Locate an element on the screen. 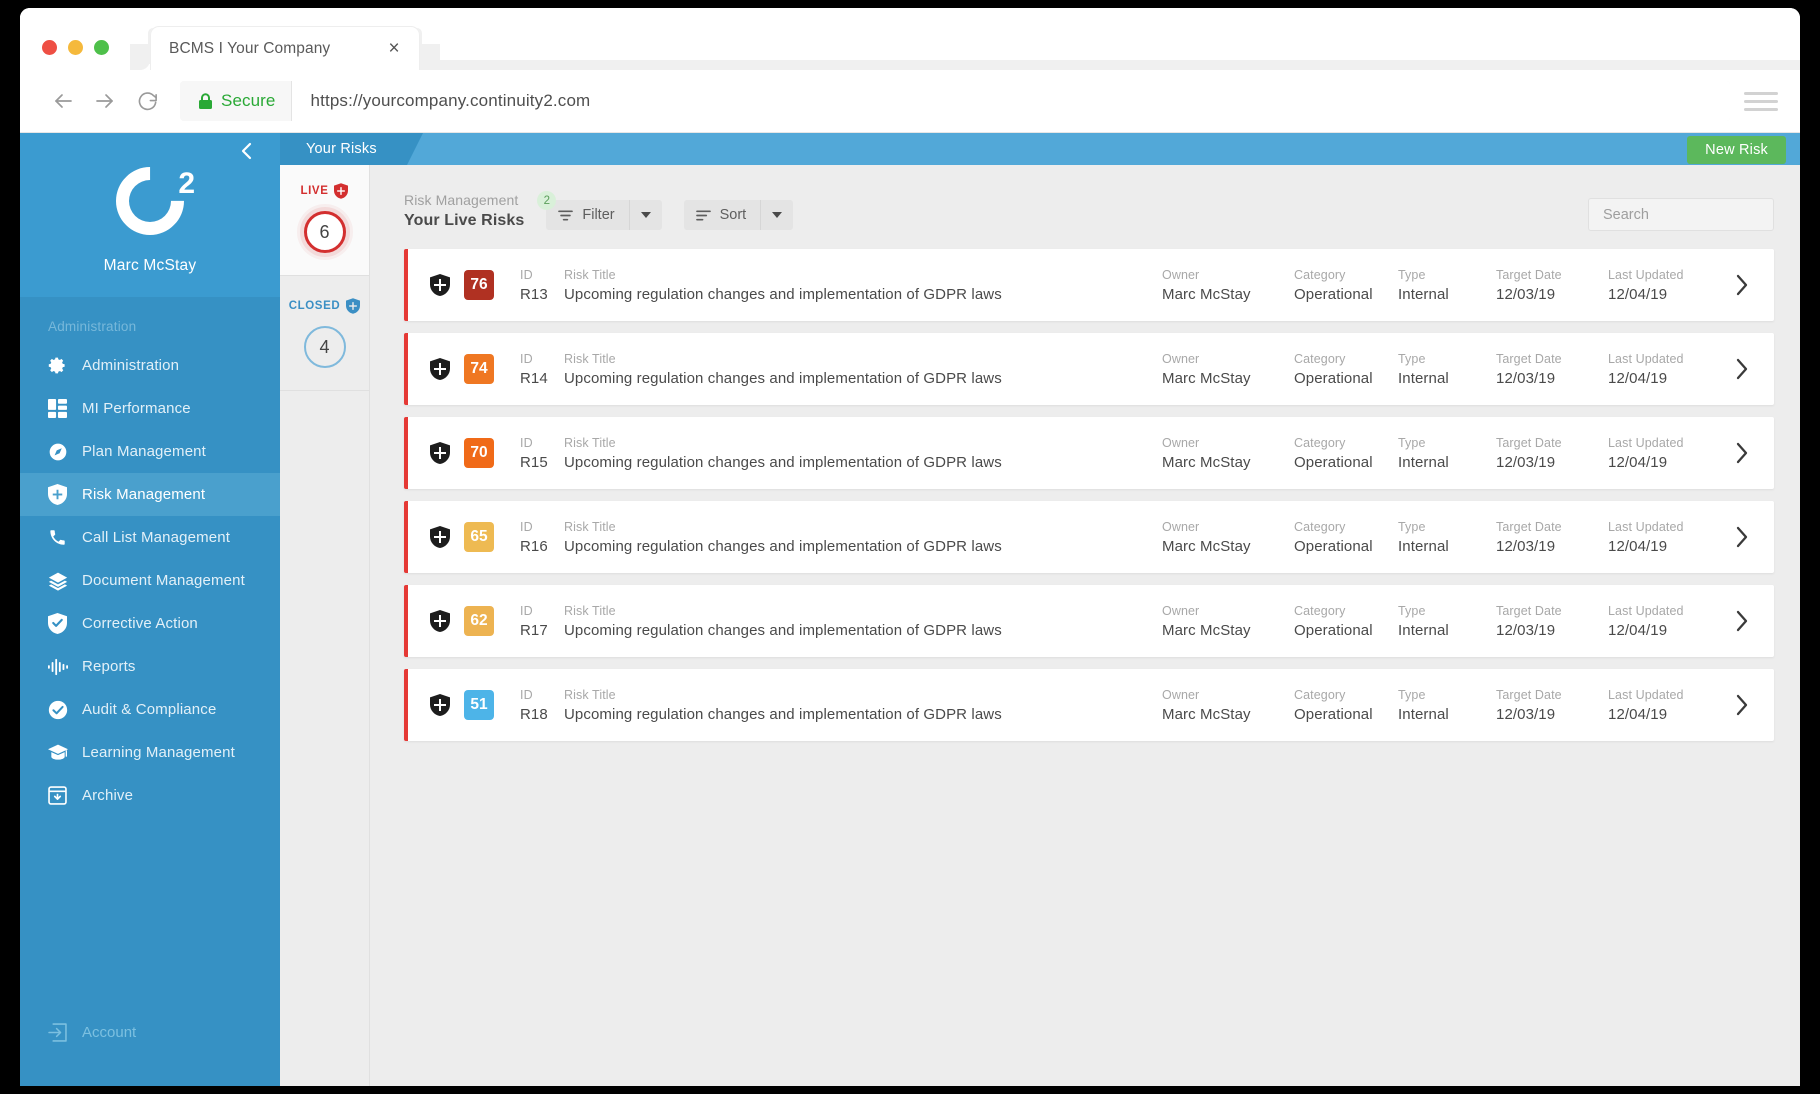  maximize-window-button is located at coordinates (101, 47).